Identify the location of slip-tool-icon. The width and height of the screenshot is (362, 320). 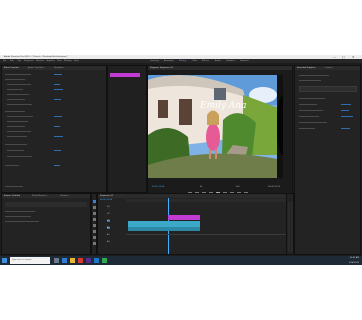
(94, 225).